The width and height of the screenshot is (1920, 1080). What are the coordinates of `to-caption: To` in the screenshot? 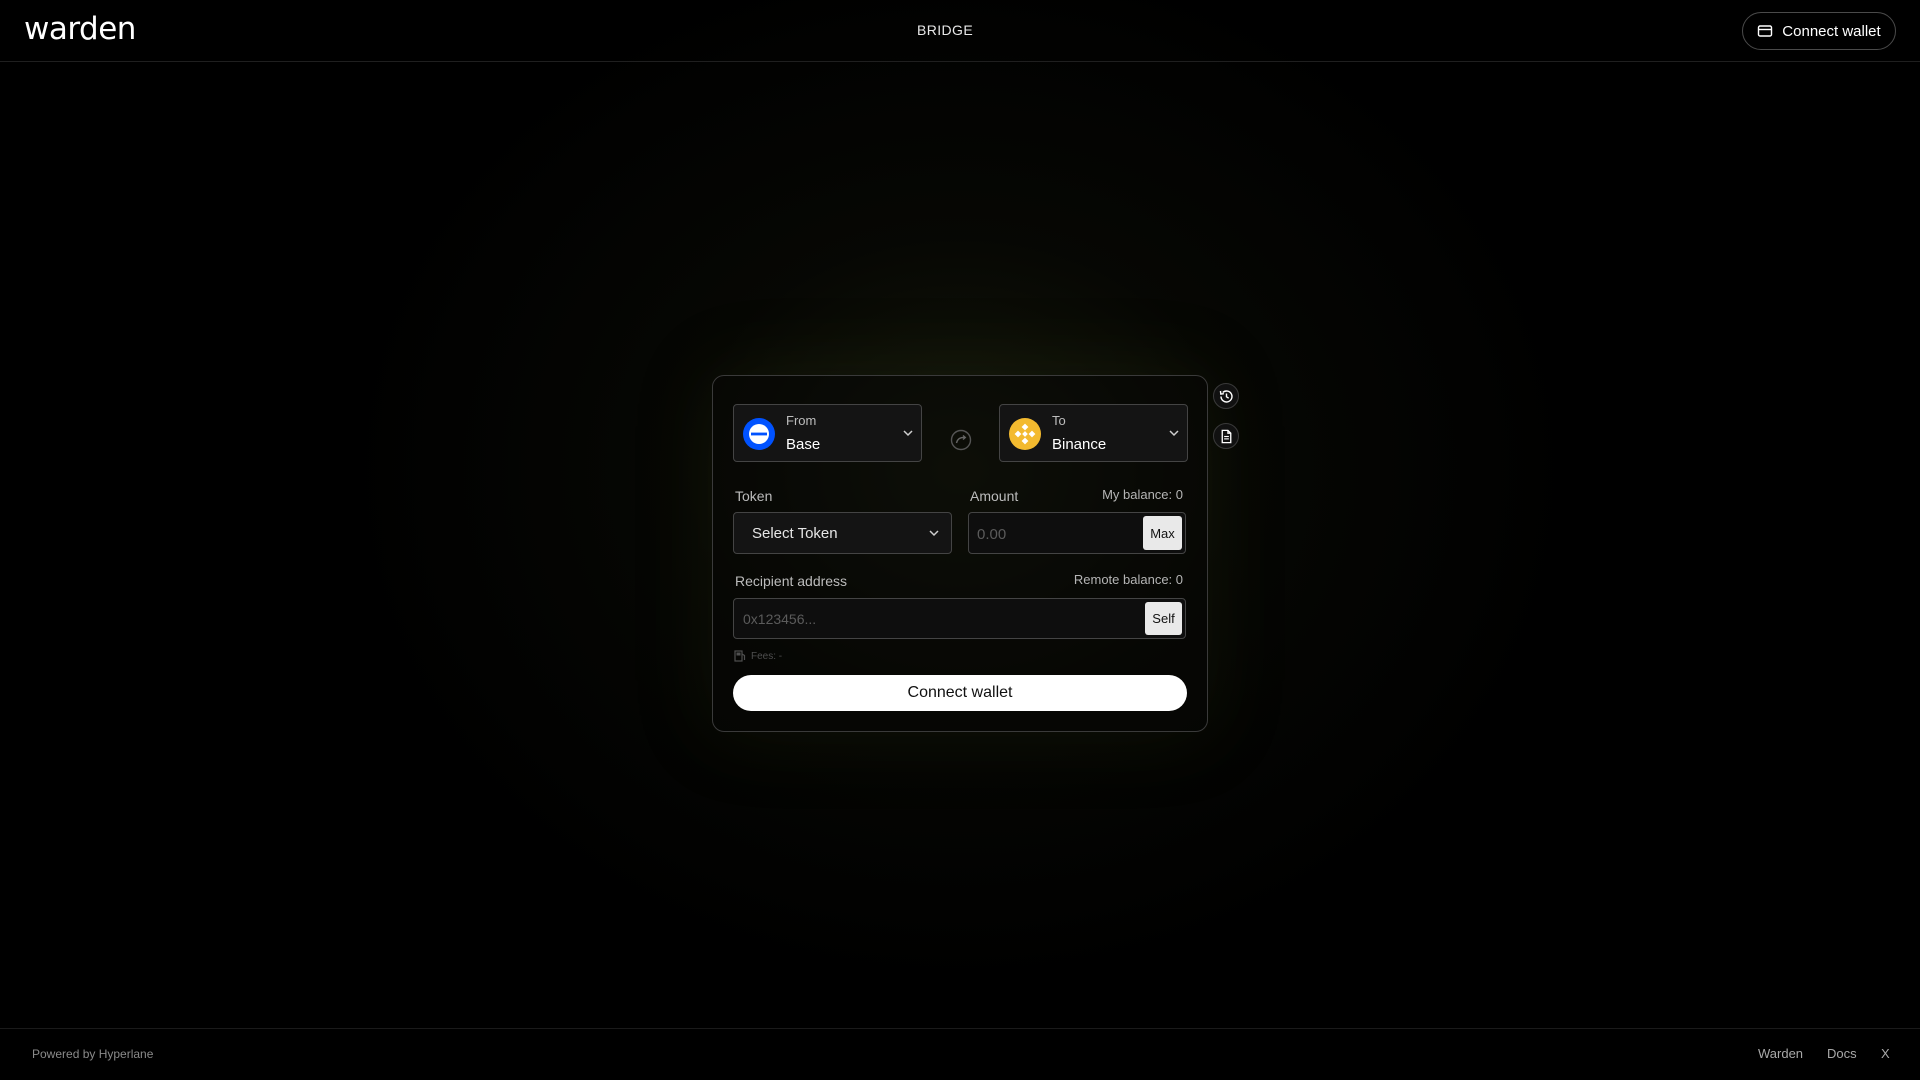 It's located at (1059, 420).